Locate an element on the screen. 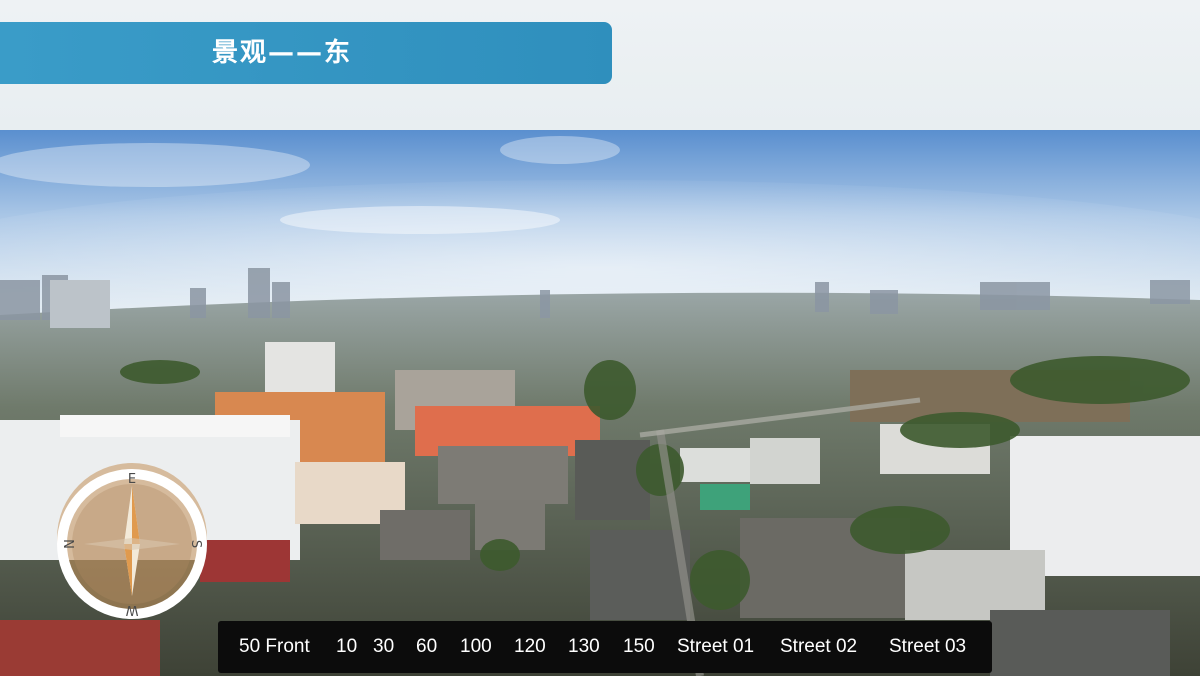  compass-south: S is located at coordinates (195, 544).